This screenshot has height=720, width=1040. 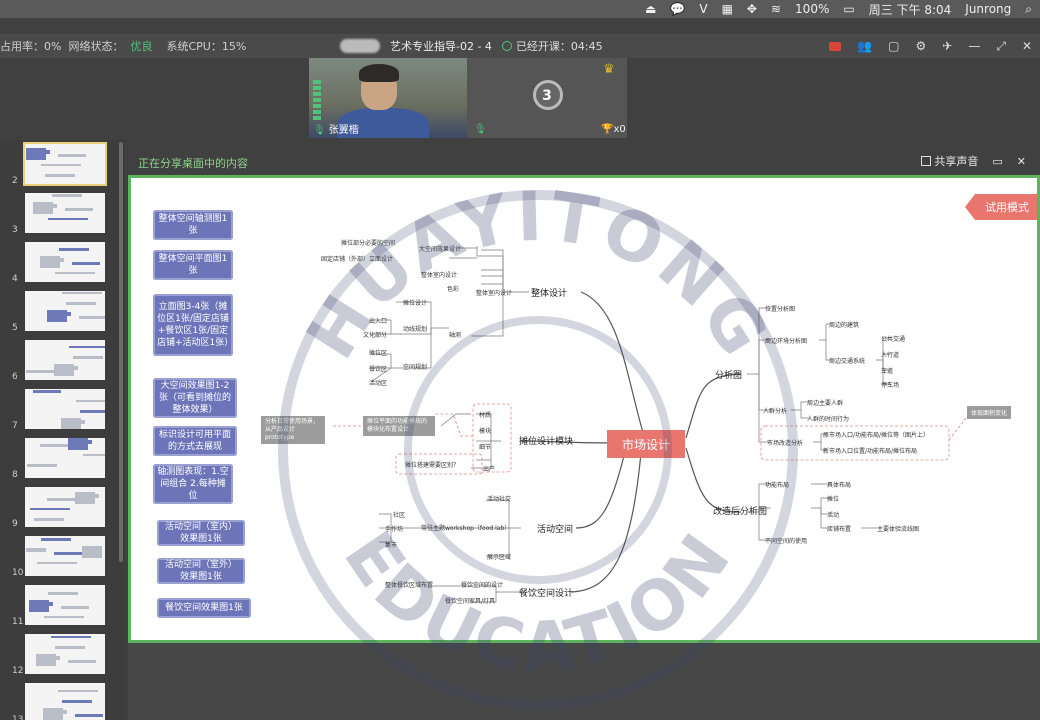 I want to click on slide-thumbnail: 4, so click(x=62, y=264).